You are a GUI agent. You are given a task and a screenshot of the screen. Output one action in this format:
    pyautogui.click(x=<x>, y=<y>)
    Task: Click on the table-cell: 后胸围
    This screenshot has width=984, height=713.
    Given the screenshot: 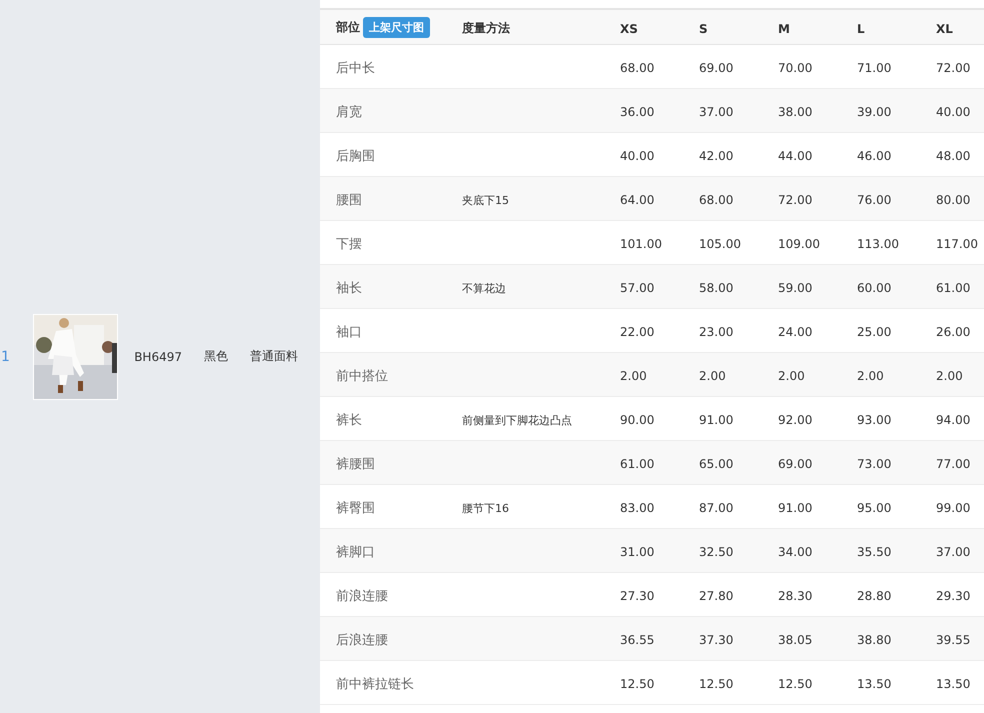 What is the action you would take?
    pyautogui.click(x=355, y=156)
    